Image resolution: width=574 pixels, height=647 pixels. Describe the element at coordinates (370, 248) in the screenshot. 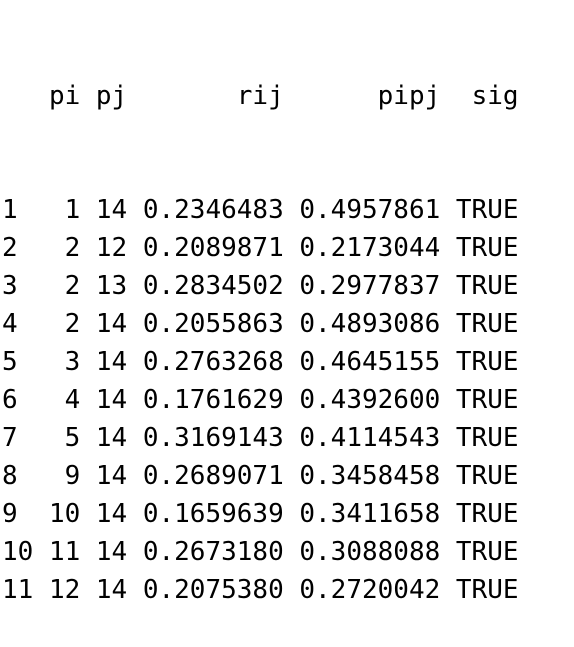

I see `cell-pipj: 0.2173044` at that location.